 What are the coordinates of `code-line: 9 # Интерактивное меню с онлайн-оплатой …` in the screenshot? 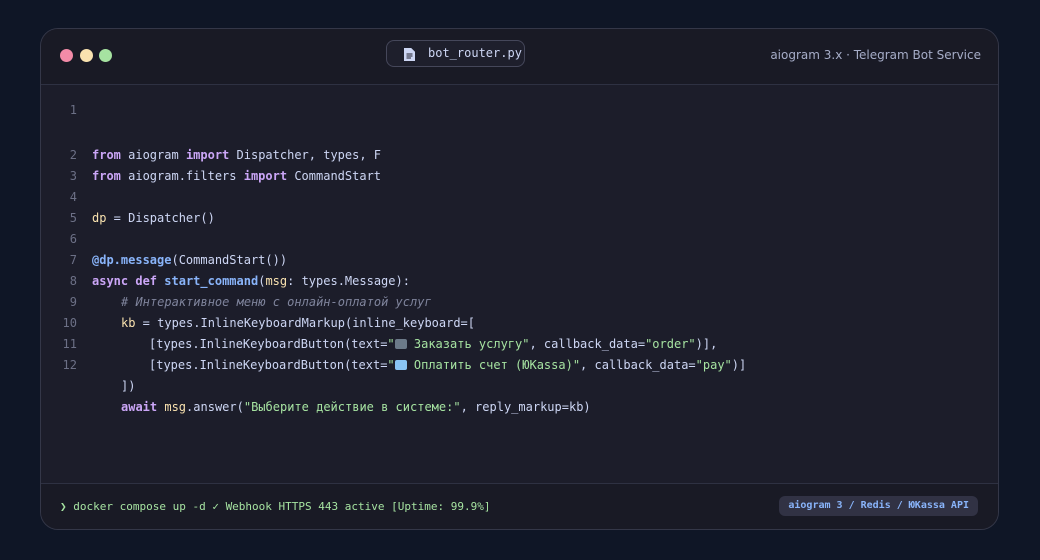 It's located at (519, 303).